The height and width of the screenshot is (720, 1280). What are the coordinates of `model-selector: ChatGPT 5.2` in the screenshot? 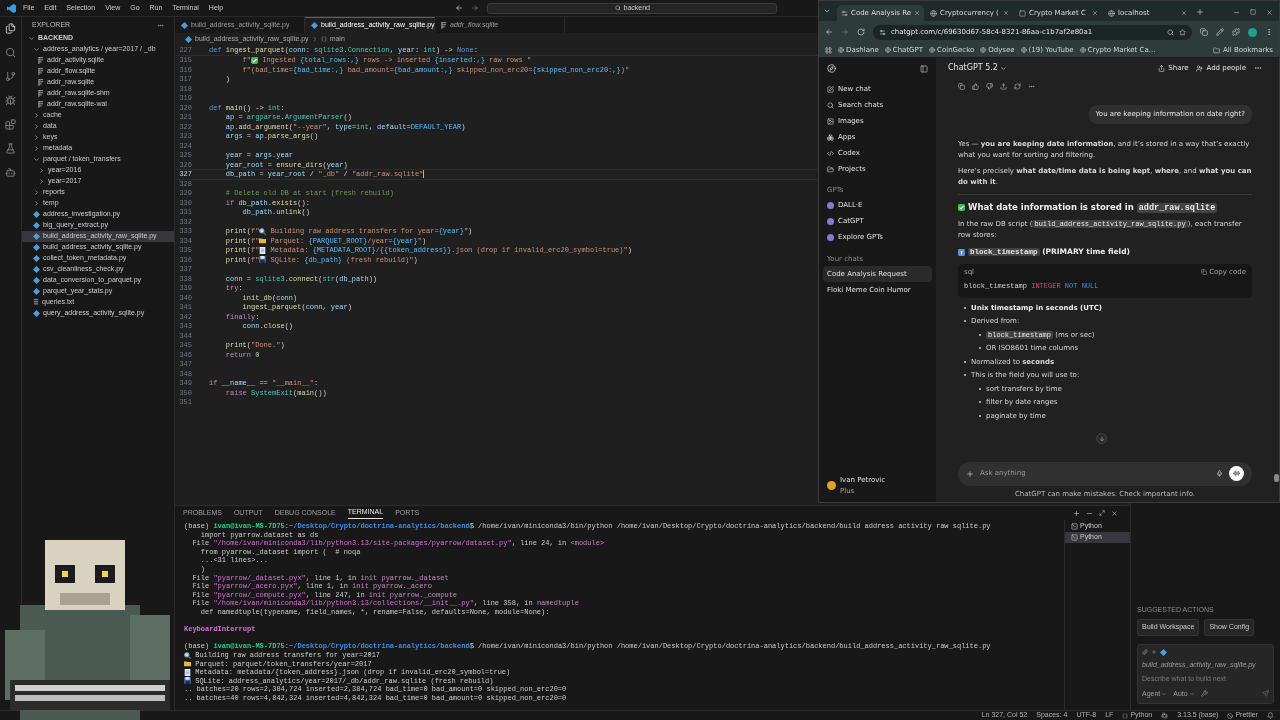 It's located at (977, 68).